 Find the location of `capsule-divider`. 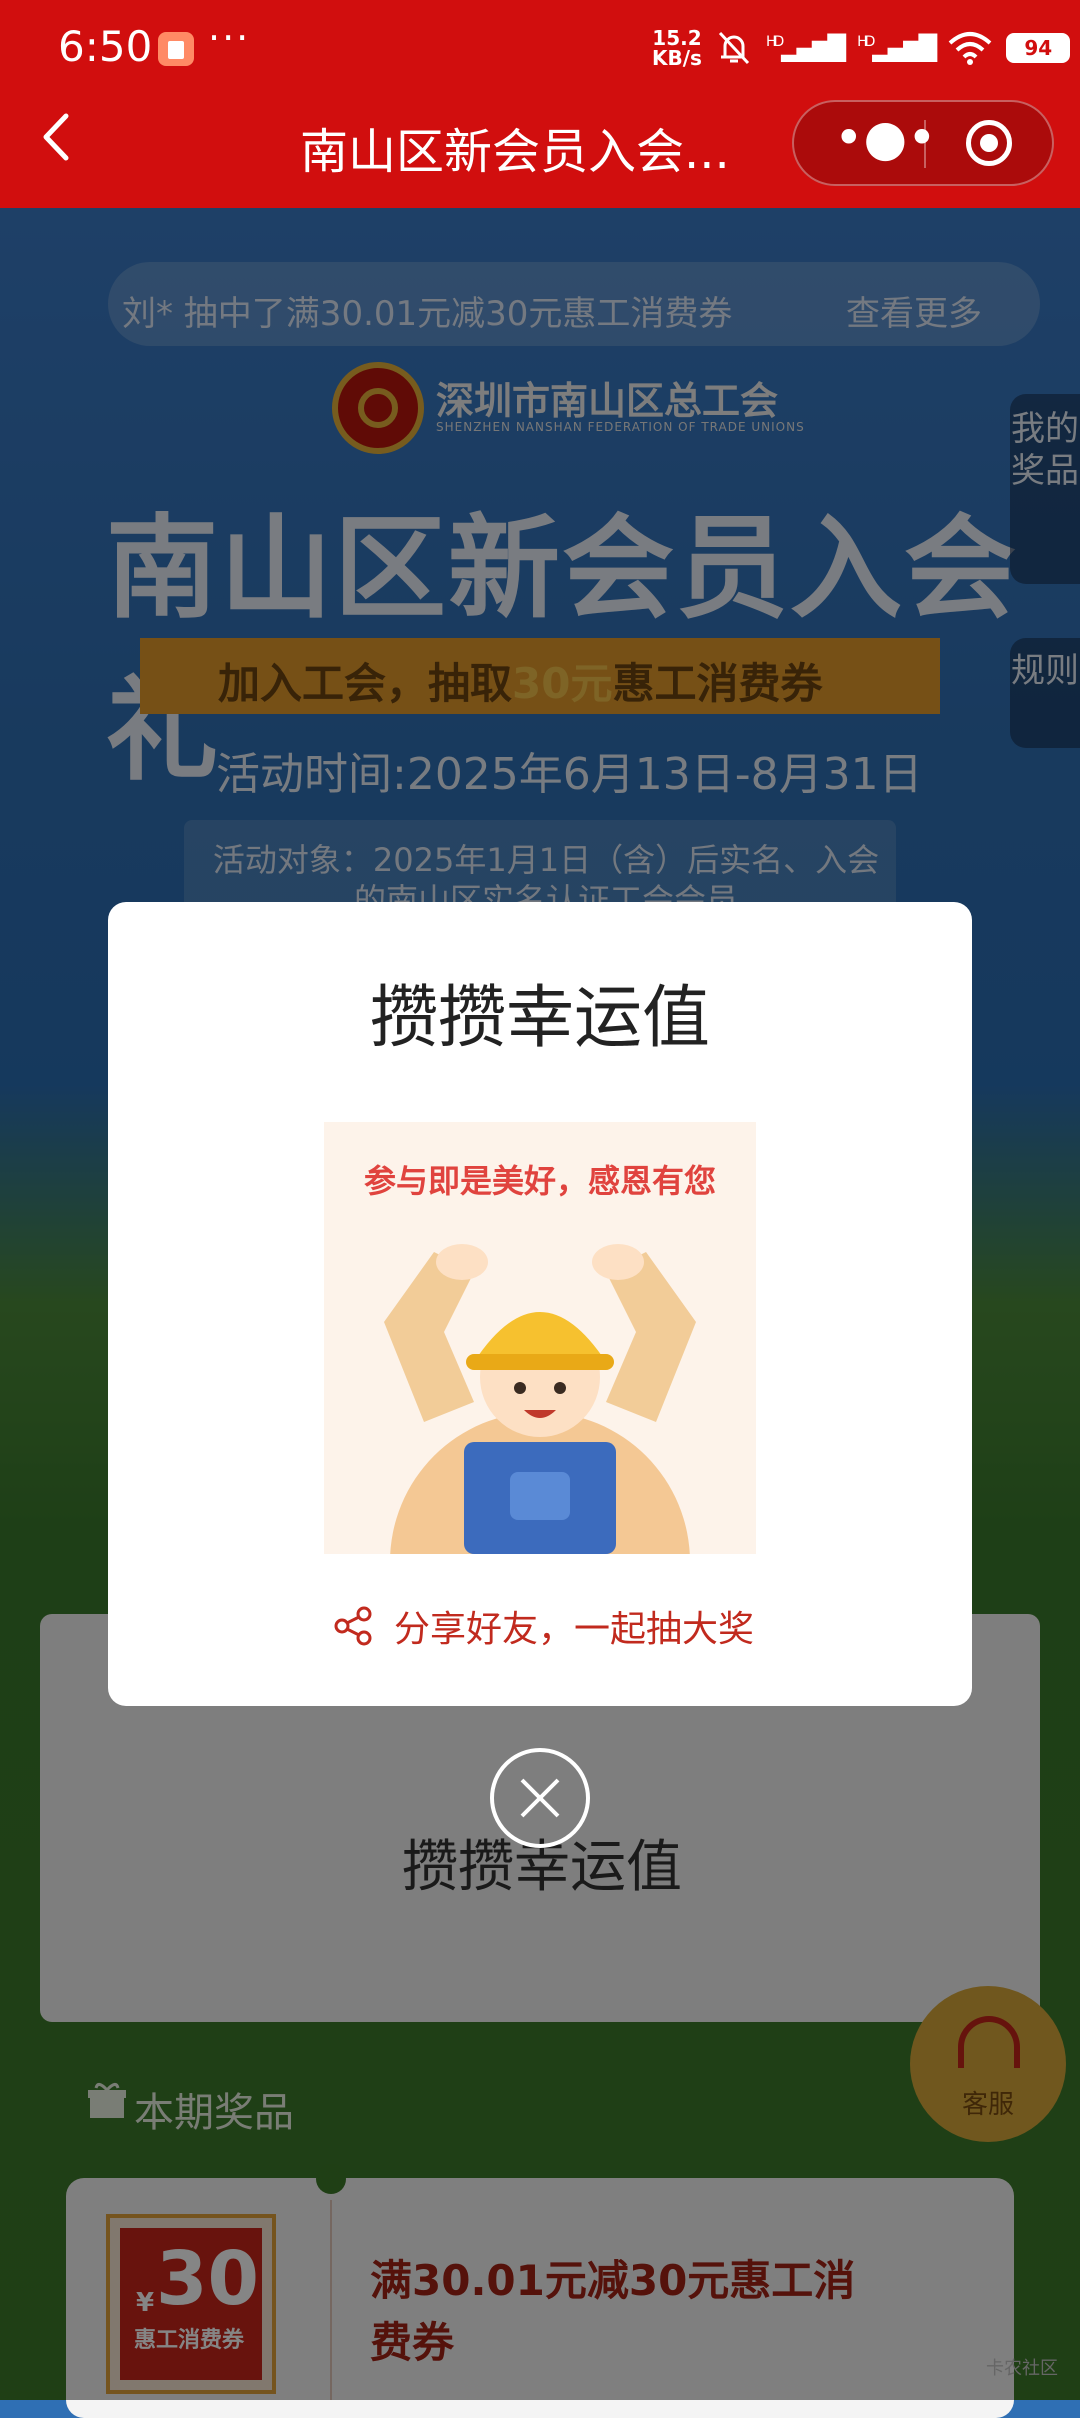

capsule-divider is located at coordinates (925, 144).